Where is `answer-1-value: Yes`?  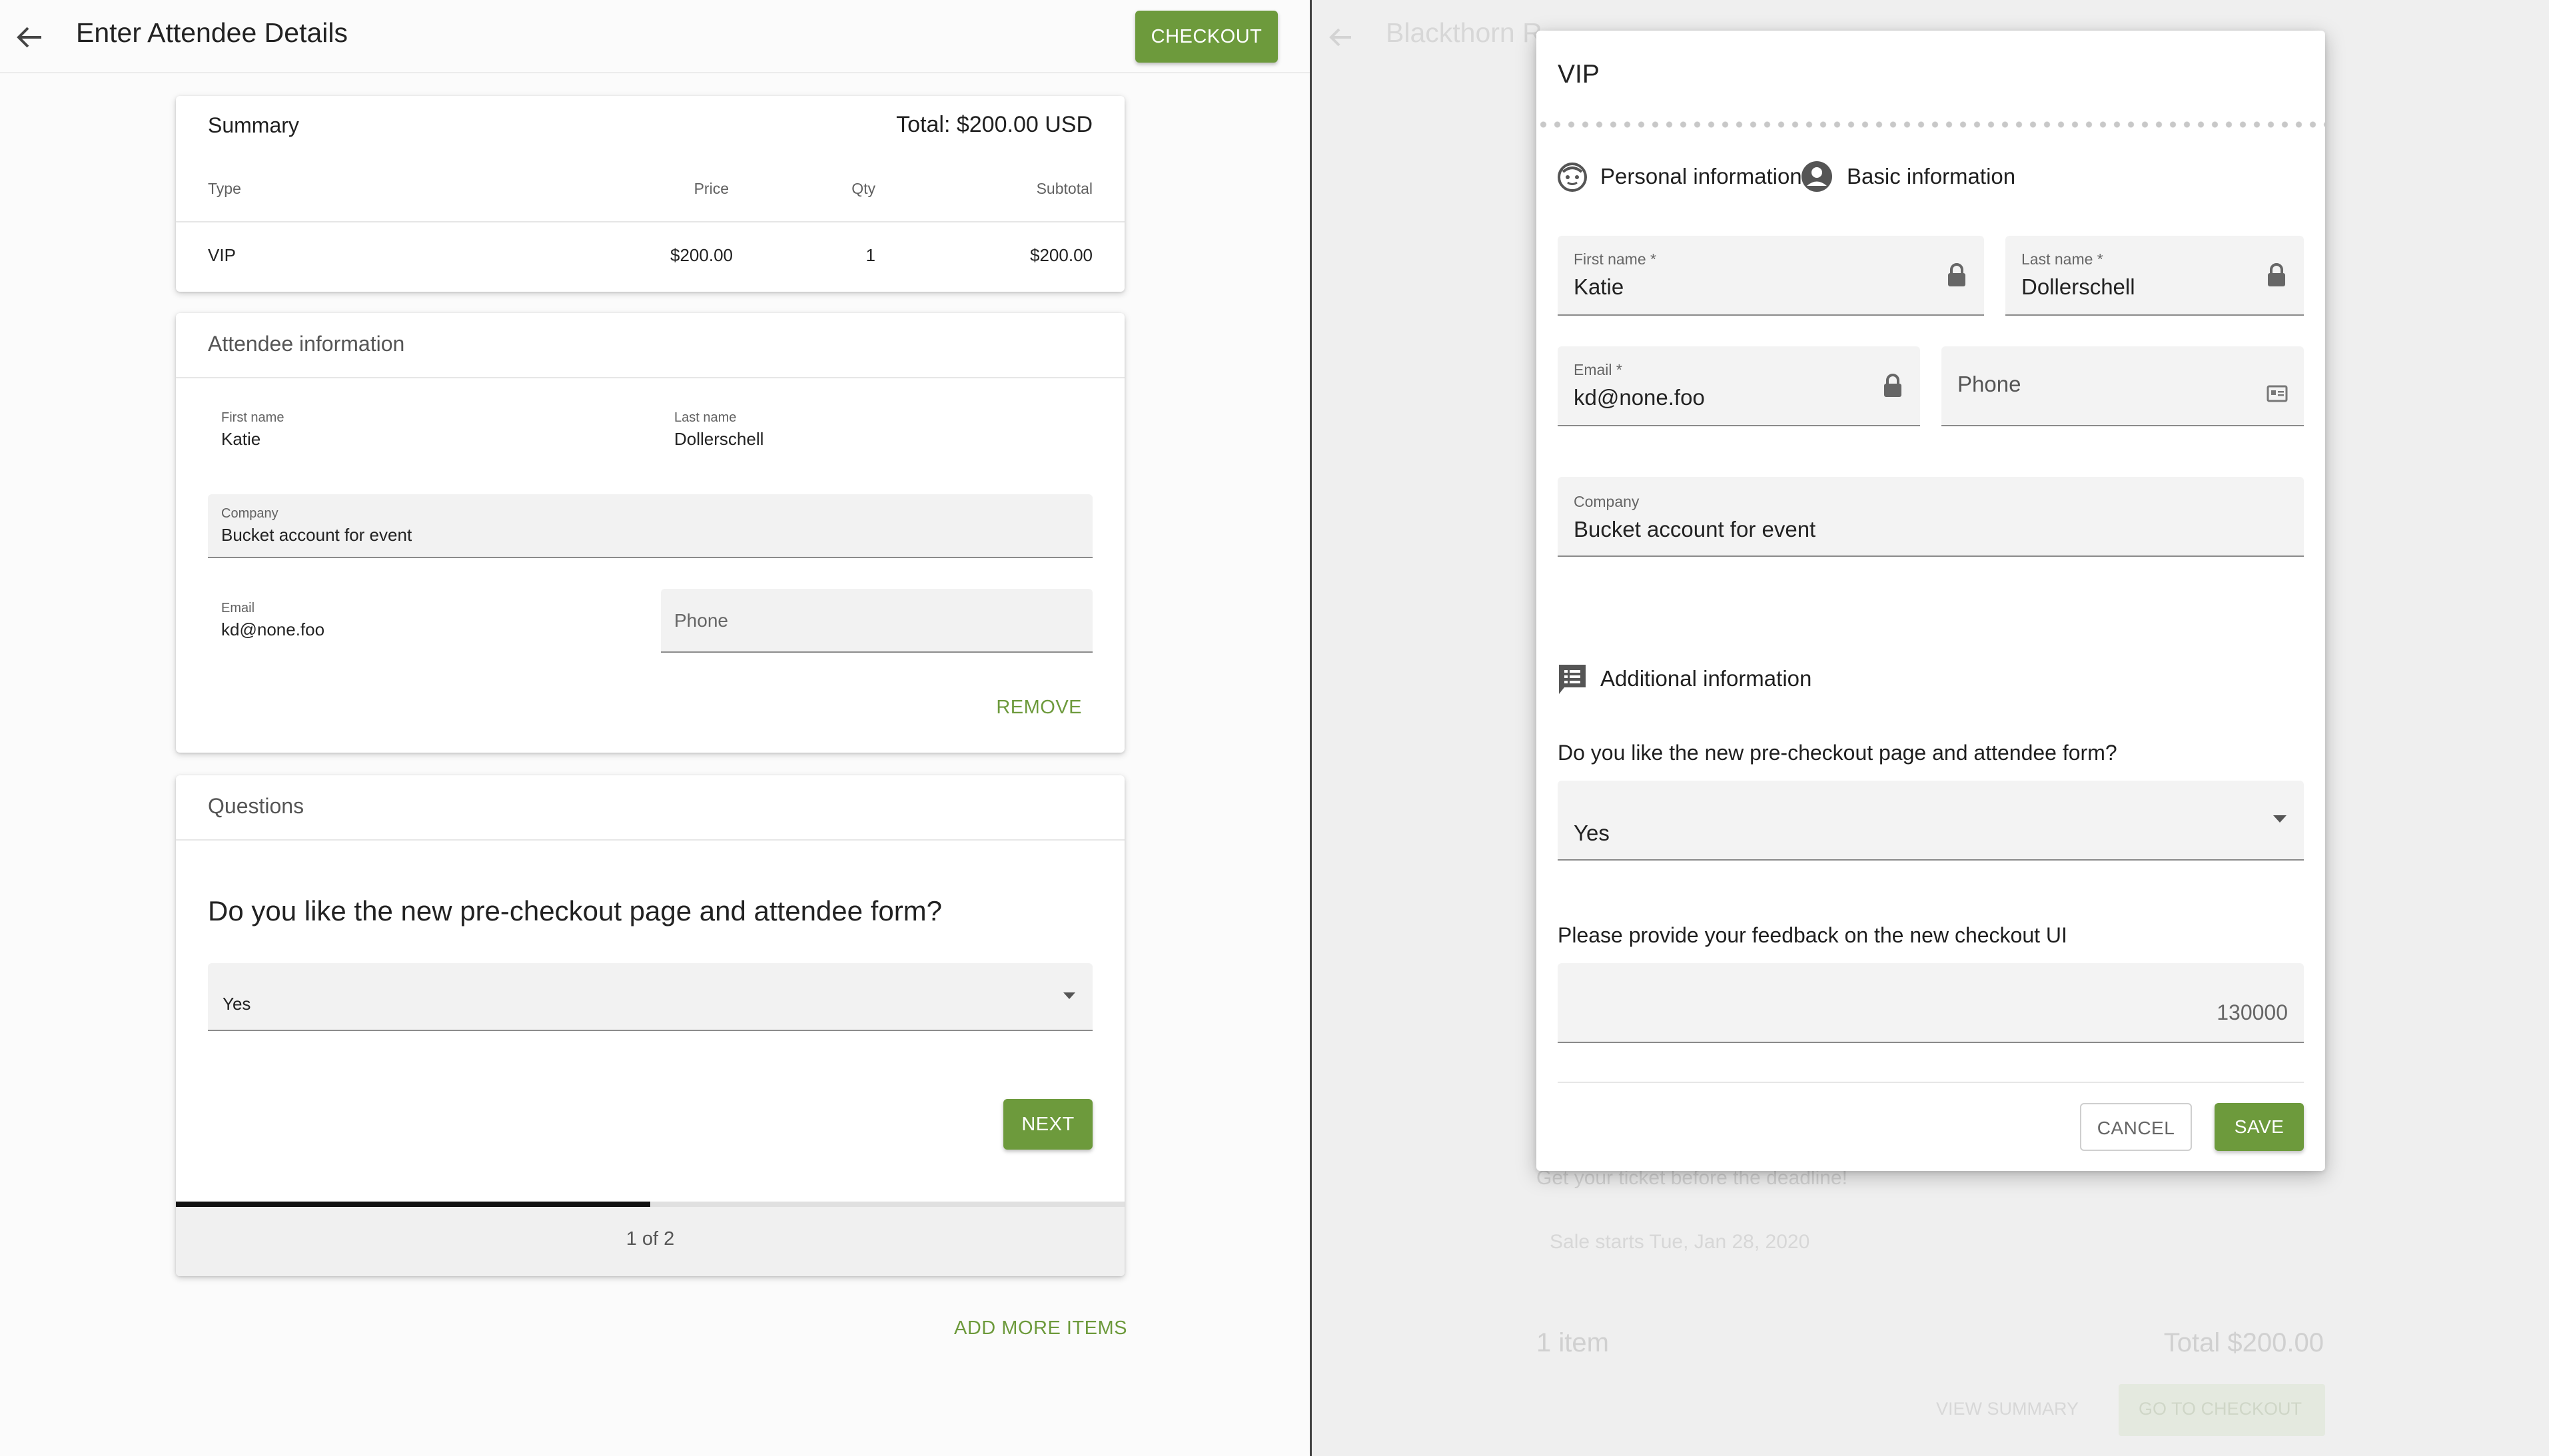 answer-1-value: Yes is located at coordinates (1592, 833).